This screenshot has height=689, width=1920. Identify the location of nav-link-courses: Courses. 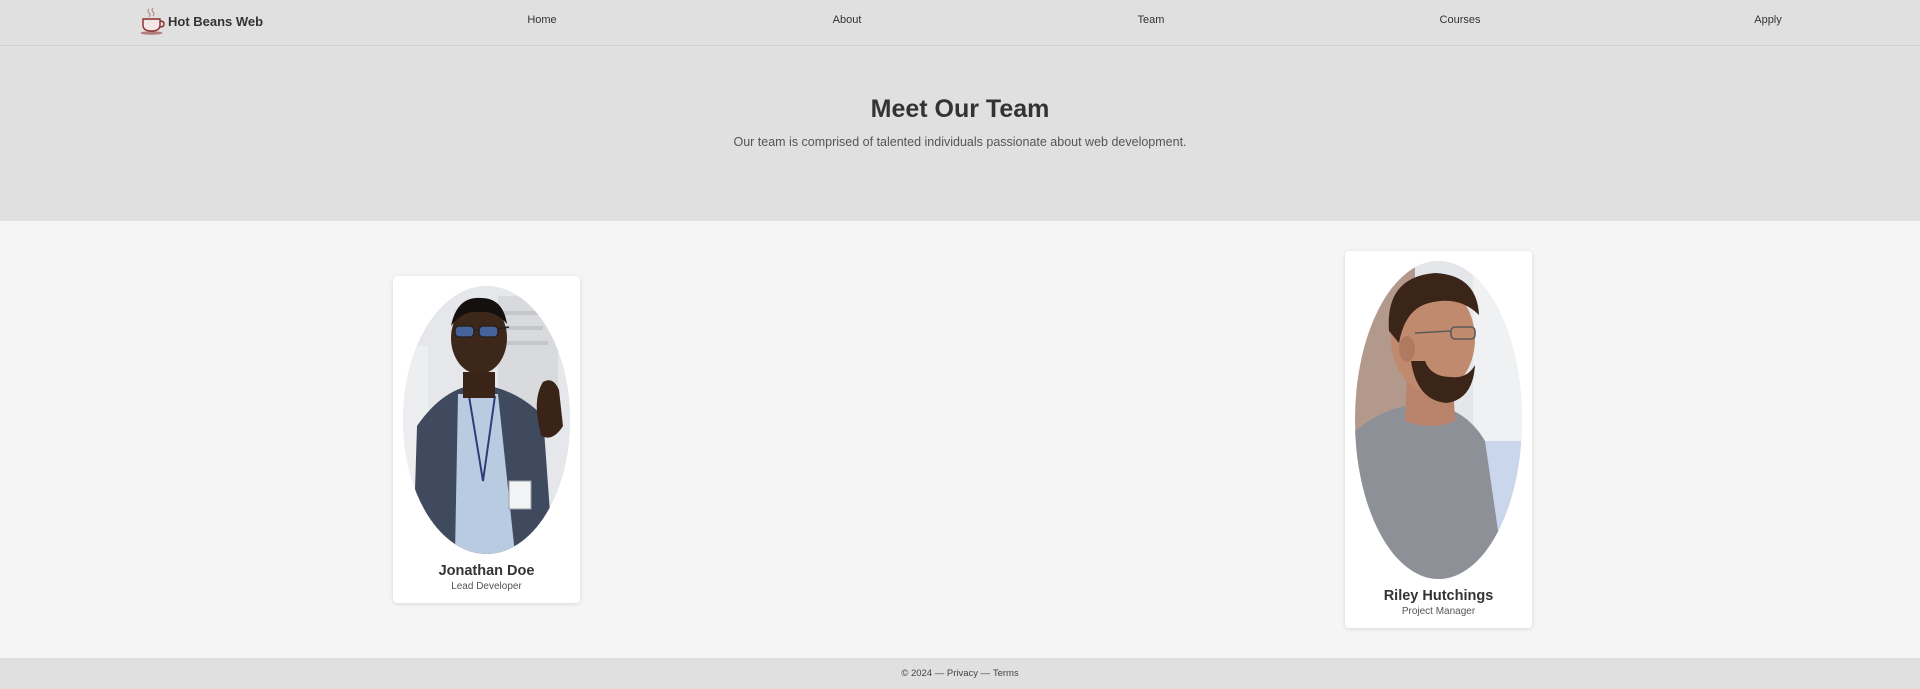
(1460, 20).